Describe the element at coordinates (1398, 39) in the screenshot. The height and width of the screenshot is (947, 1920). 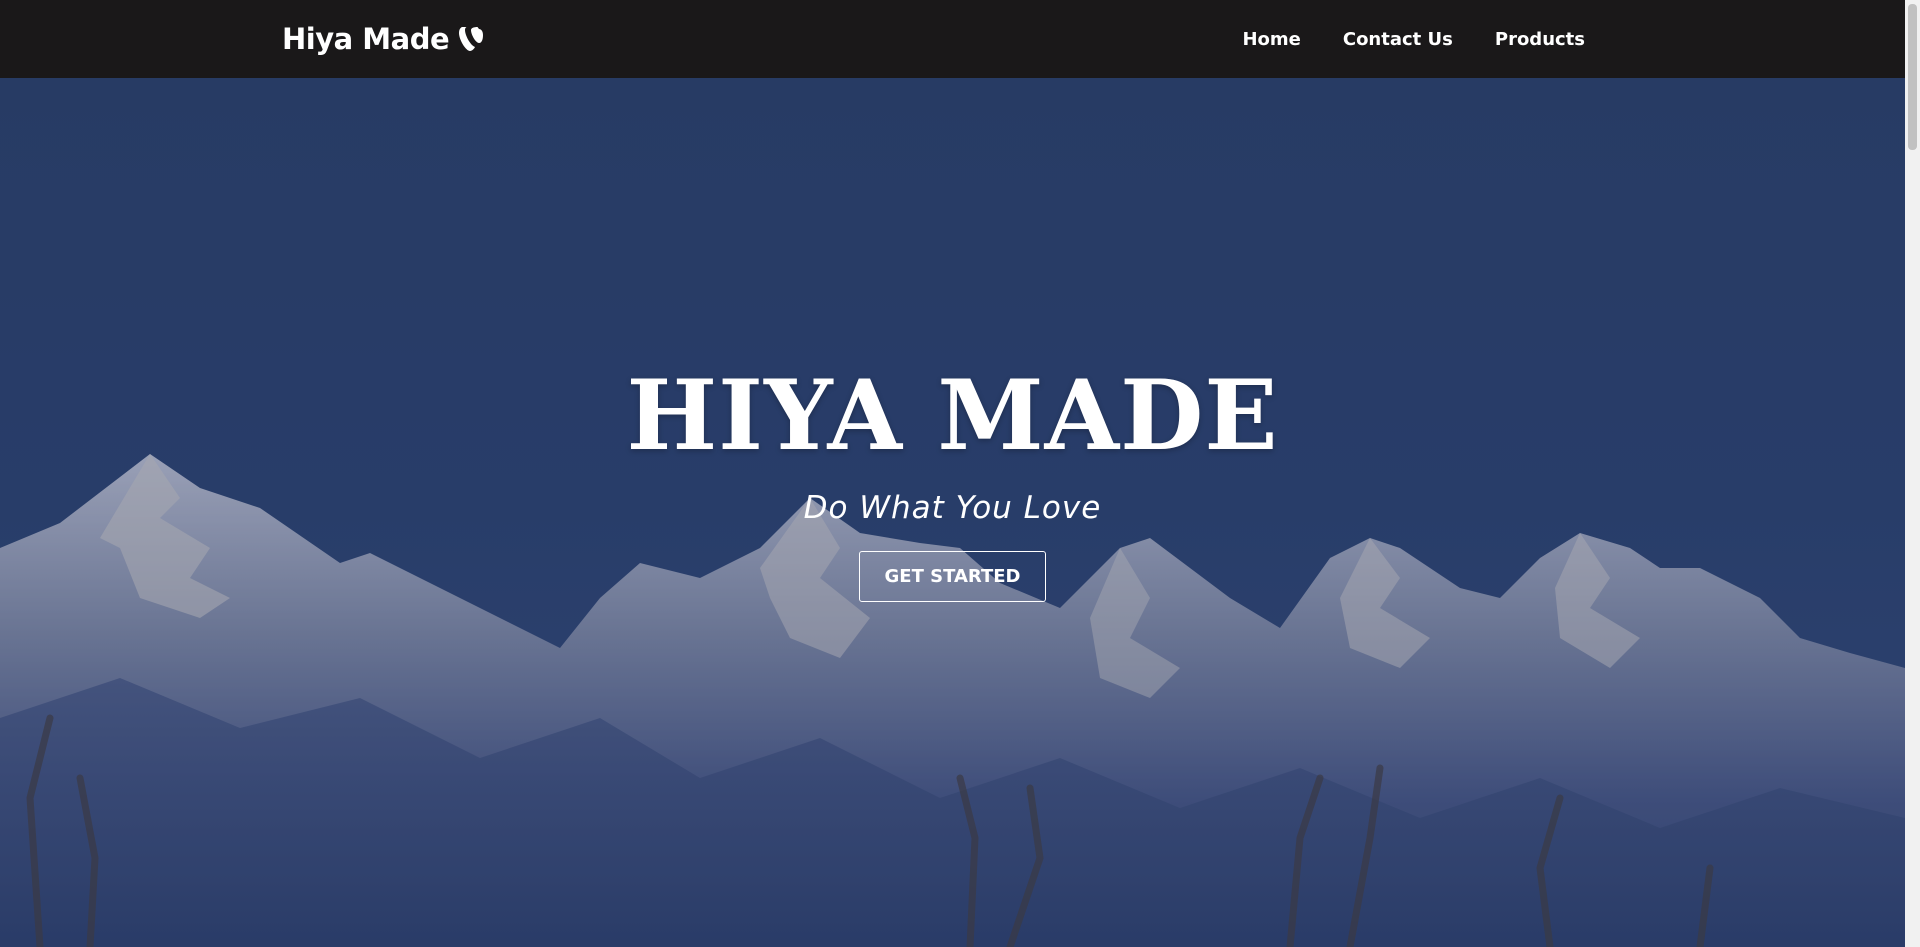
I see `nav-link-contact-us: Contact Us` at that location.